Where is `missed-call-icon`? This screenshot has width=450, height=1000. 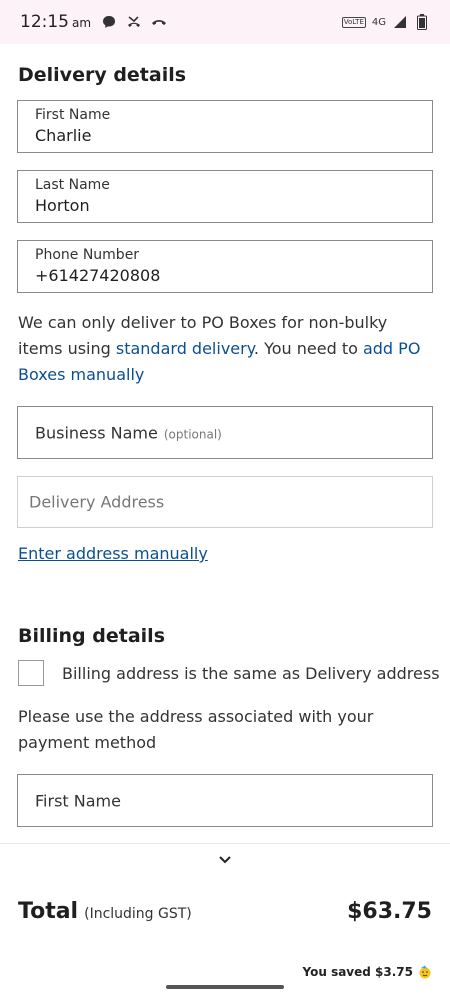
missed-call-icon is located at coordinates (134, 22).